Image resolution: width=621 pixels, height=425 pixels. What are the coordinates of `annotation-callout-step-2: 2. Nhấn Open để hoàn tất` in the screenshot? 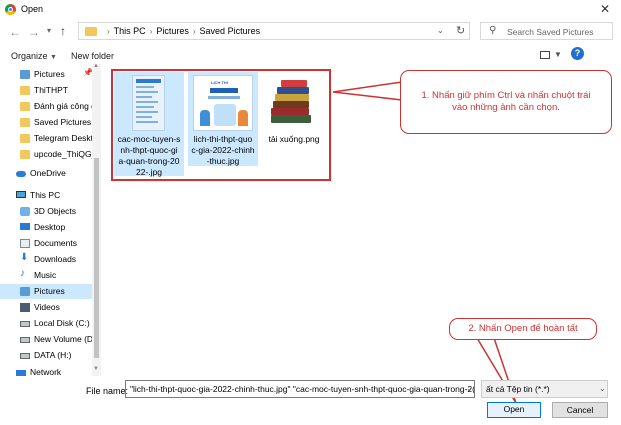 It's located at (523, 329).